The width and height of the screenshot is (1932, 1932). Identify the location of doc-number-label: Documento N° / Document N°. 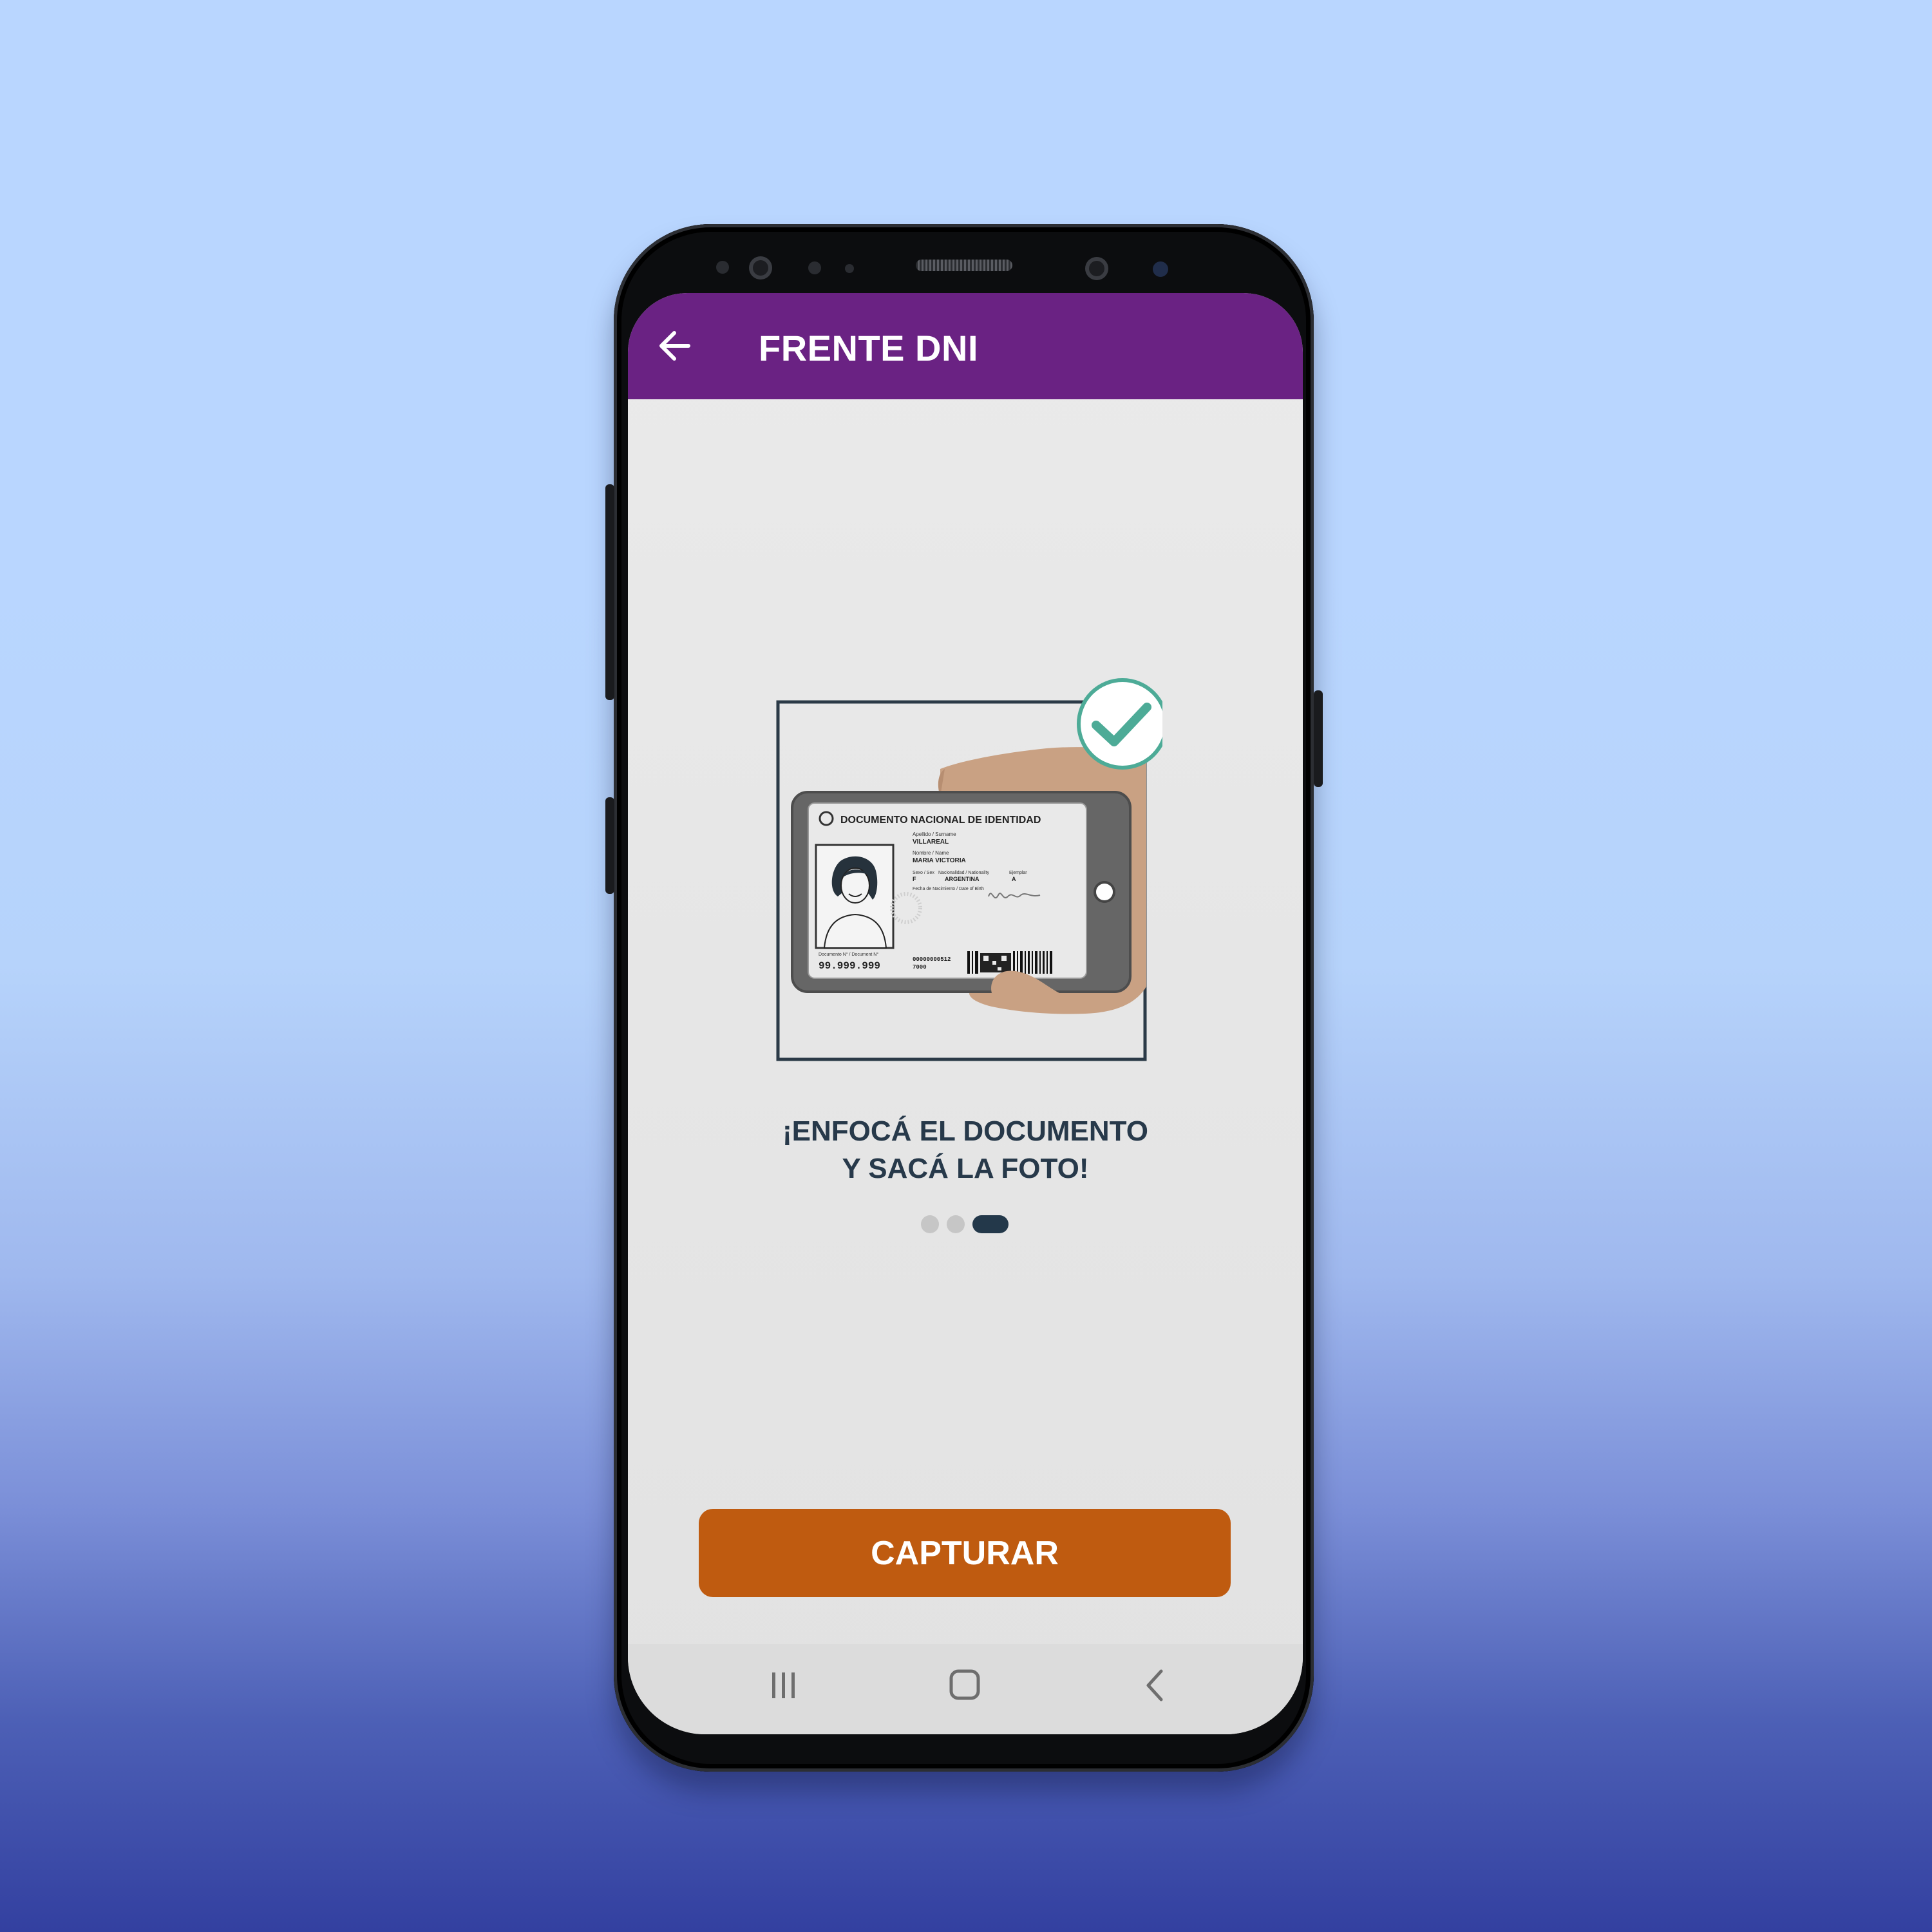
(848, 954).